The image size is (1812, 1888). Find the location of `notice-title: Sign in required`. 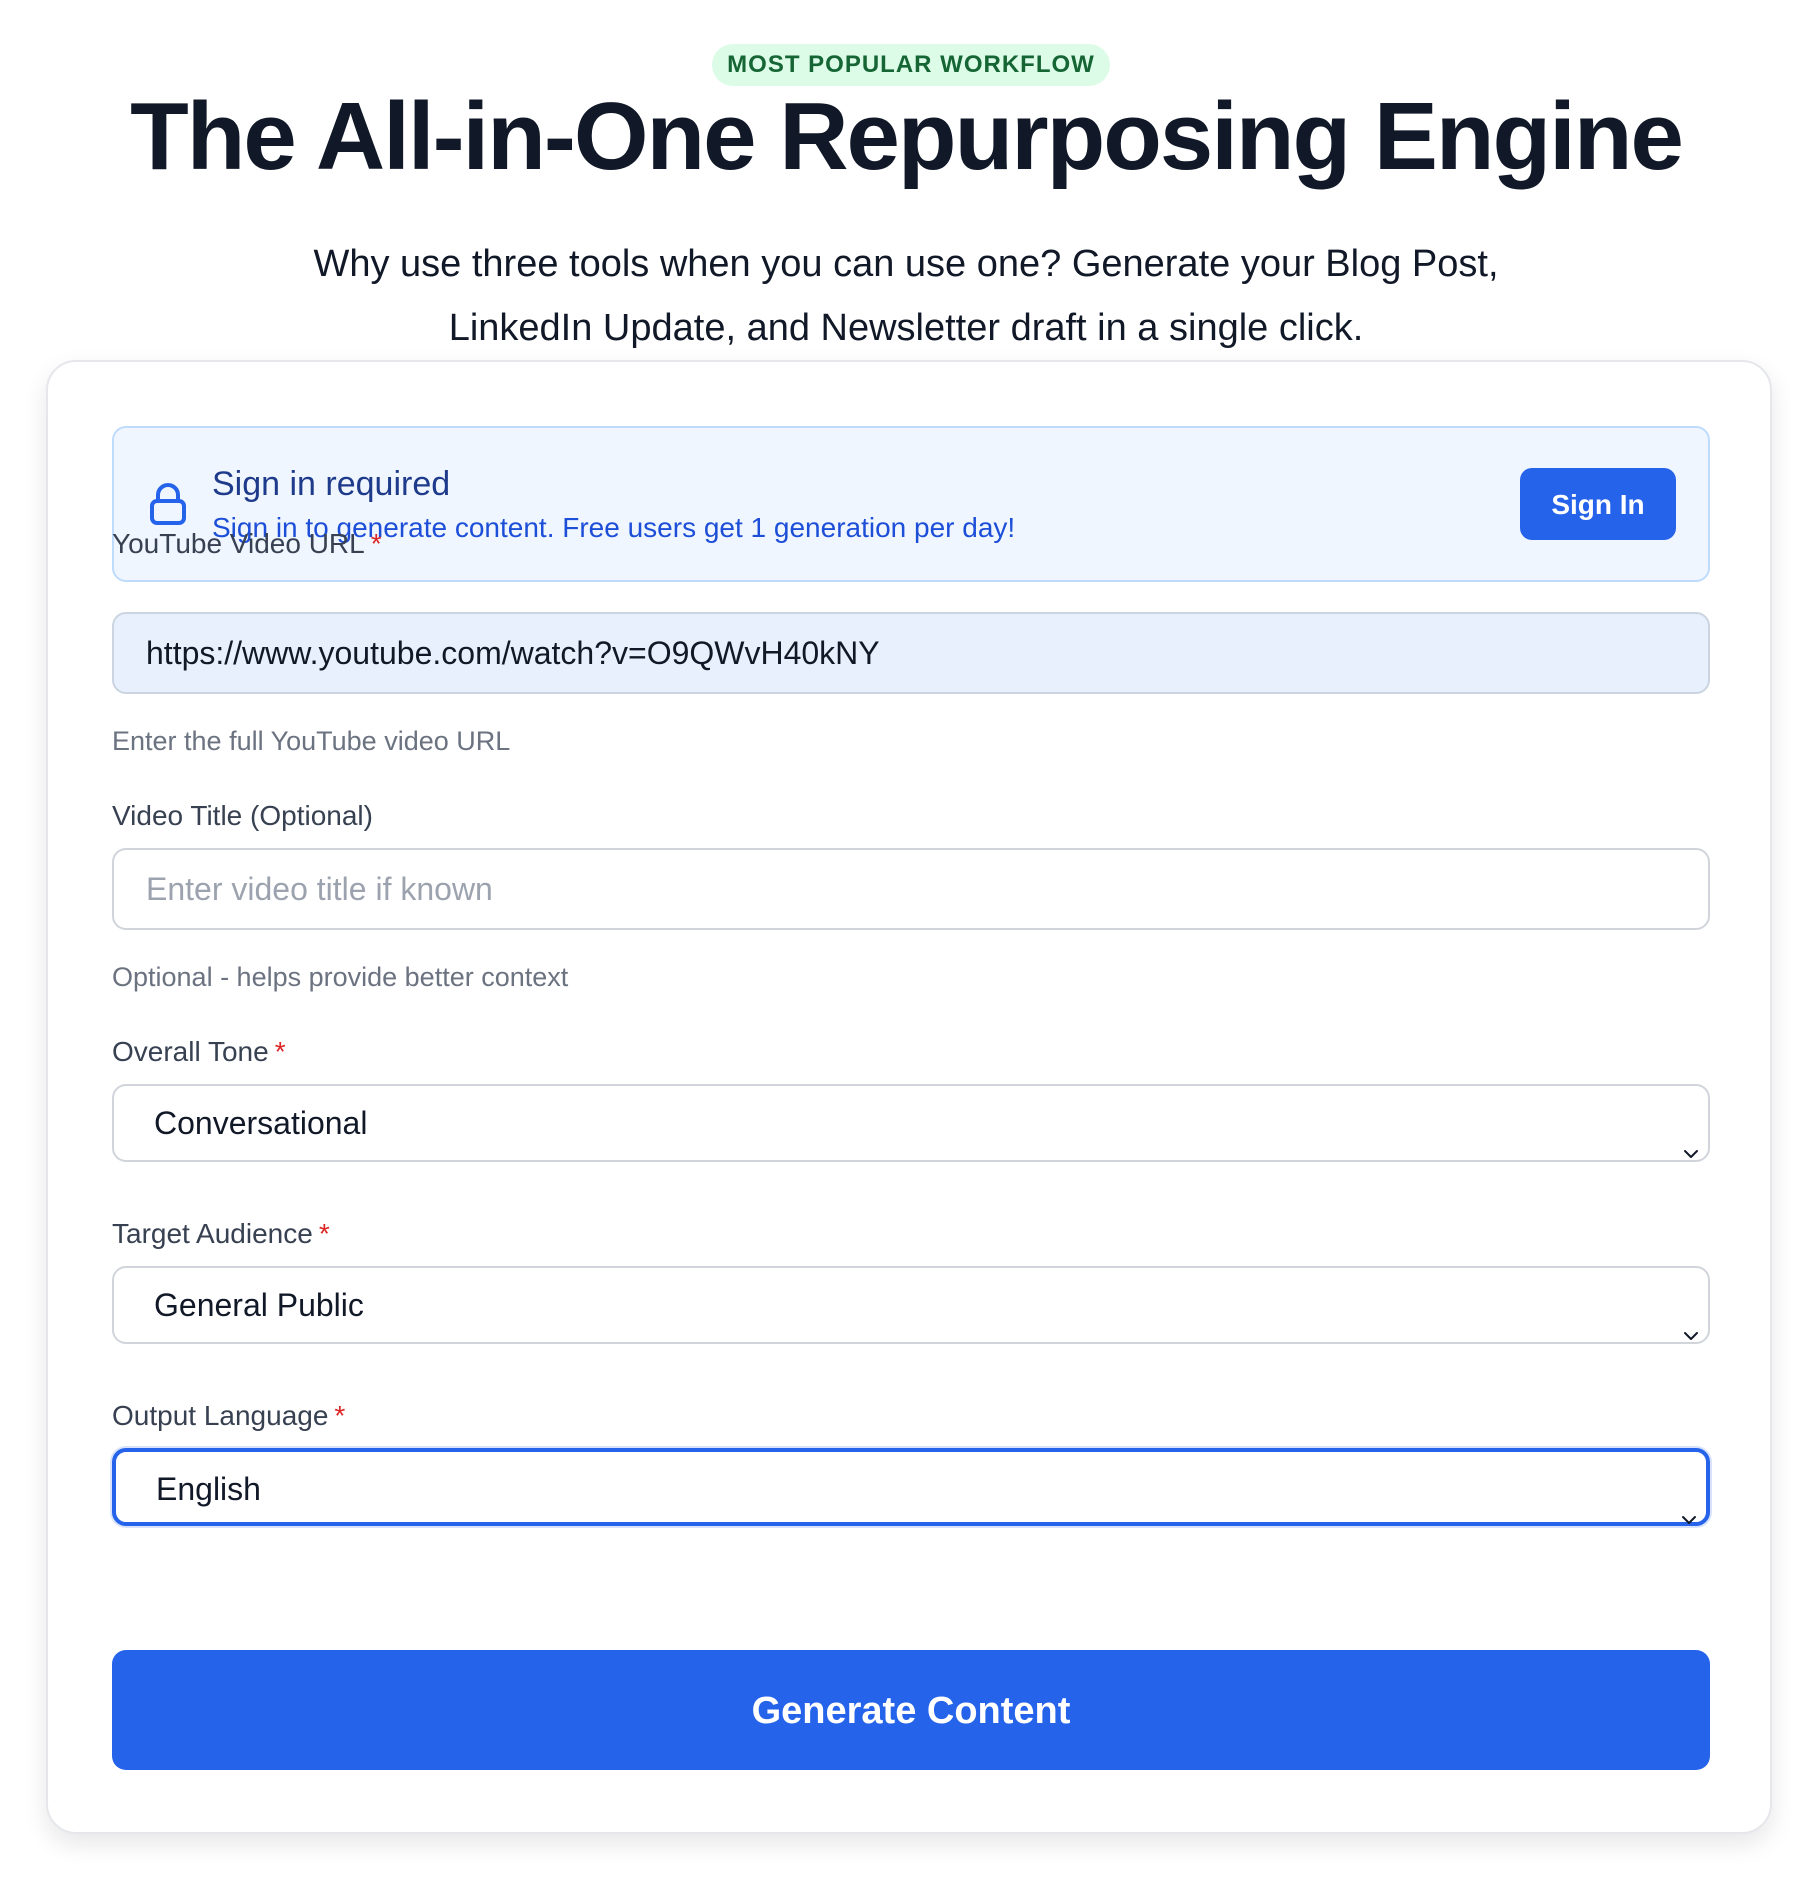

notice-title: Sign in required is located at coordinates (331, 484).